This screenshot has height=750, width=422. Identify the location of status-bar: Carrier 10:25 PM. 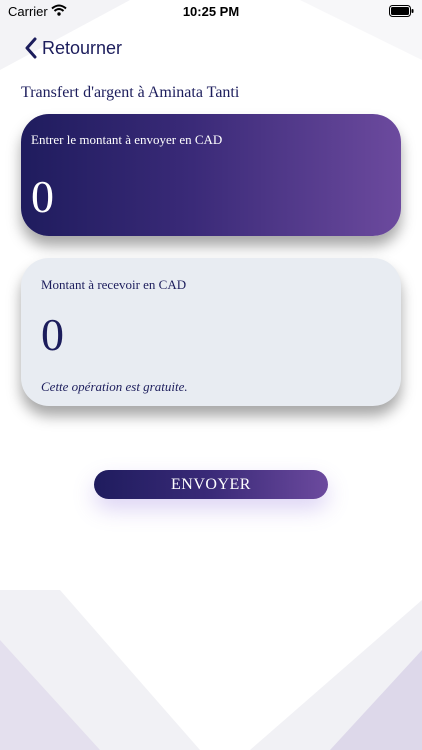
(211, 11).